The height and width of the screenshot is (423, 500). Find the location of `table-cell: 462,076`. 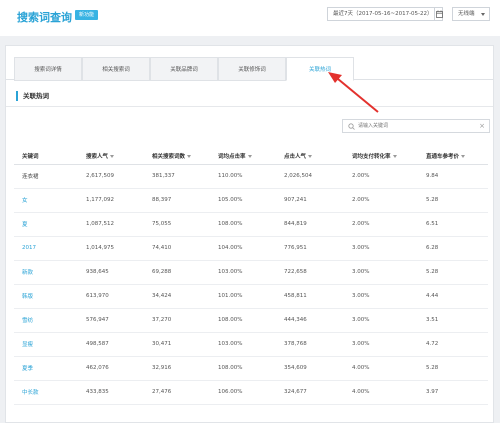

table-cell: 462,076 is located at coordinates (111, 368).